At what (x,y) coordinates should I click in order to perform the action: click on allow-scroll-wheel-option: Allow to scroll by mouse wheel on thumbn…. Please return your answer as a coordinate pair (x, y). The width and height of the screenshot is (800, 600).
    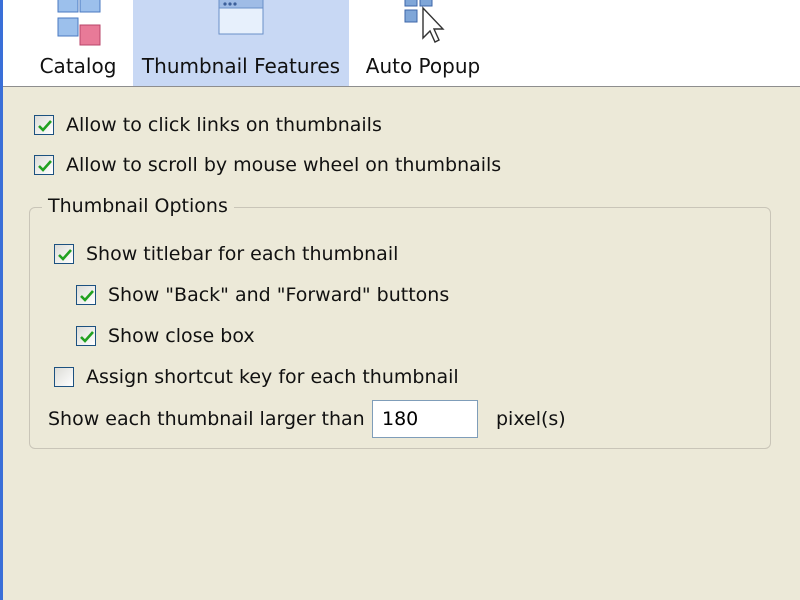
    Looking at the image, I should click on (267, 165).